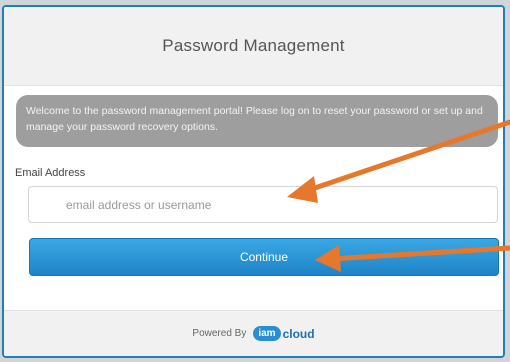  What do you see at coordinates (263, 204) in the screenshot?
I see `email-input` at bounding box center [263, 204].